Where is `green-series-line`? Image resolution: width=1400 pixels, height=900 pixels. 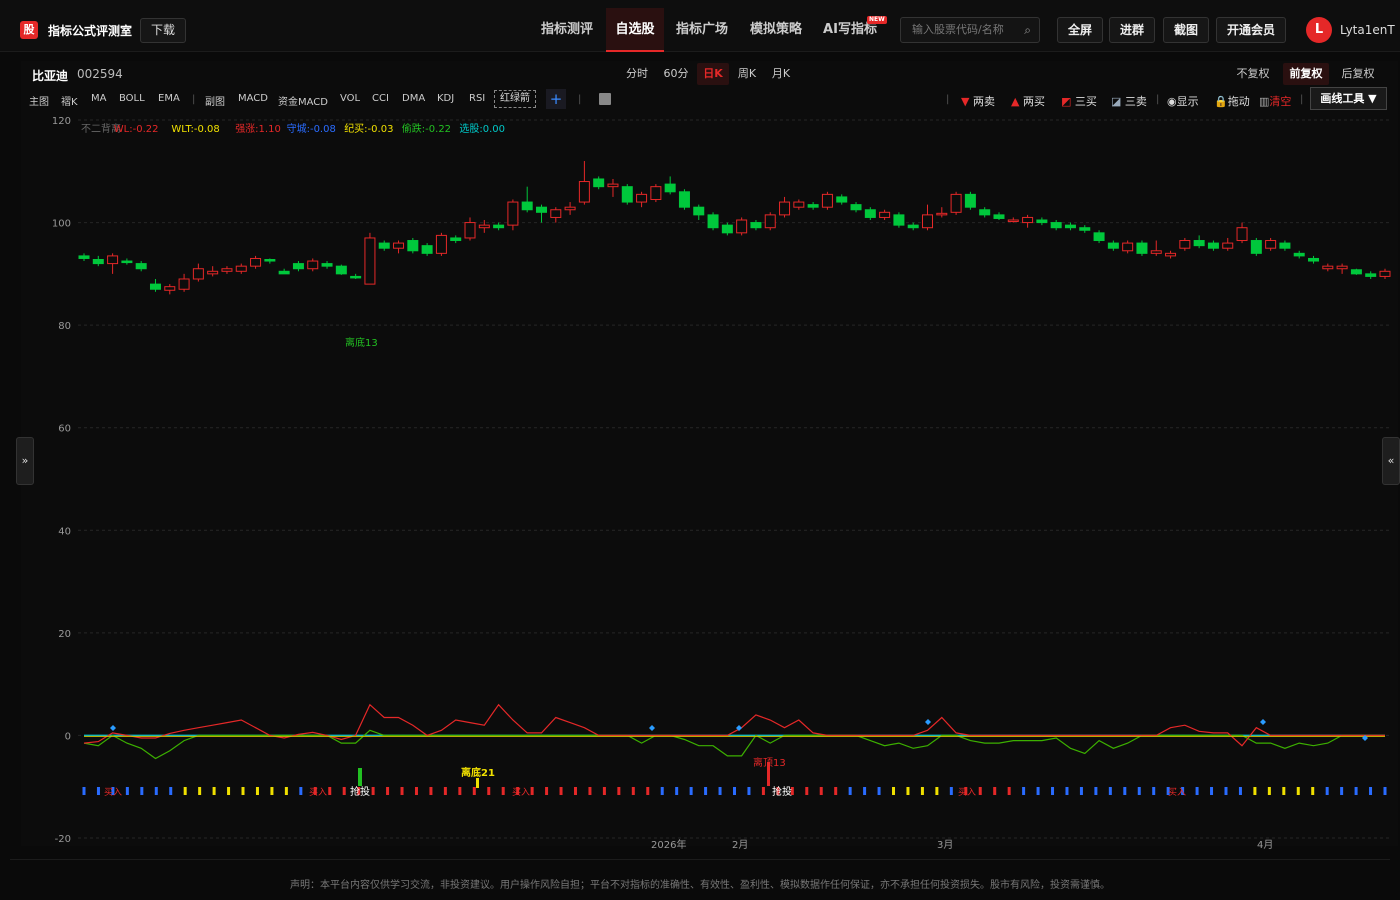 green-series-line is located at coordinates (734, 744).